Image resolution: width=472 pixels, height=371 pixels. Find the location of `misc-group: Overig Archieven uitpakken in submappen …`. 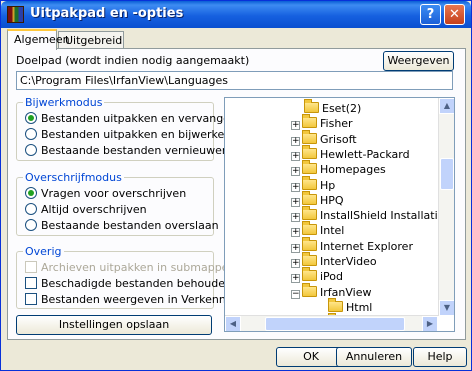

misc-group: Overig Archieven uitpakken in submappen … is located at coordinates (126, 277).